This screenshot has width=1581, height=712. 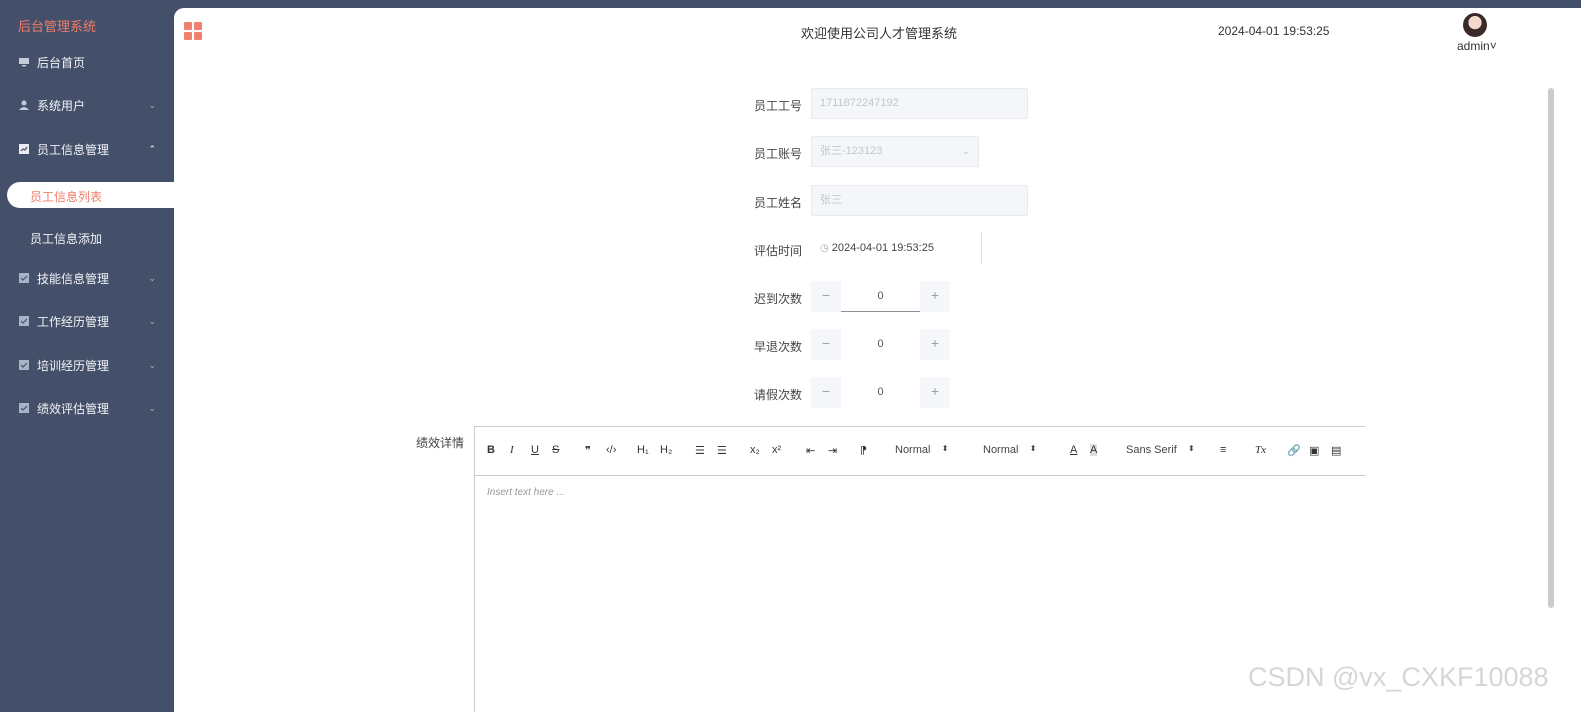 I want to click on leave-count-stepper: − 0 +, so click(x=880, y=392).